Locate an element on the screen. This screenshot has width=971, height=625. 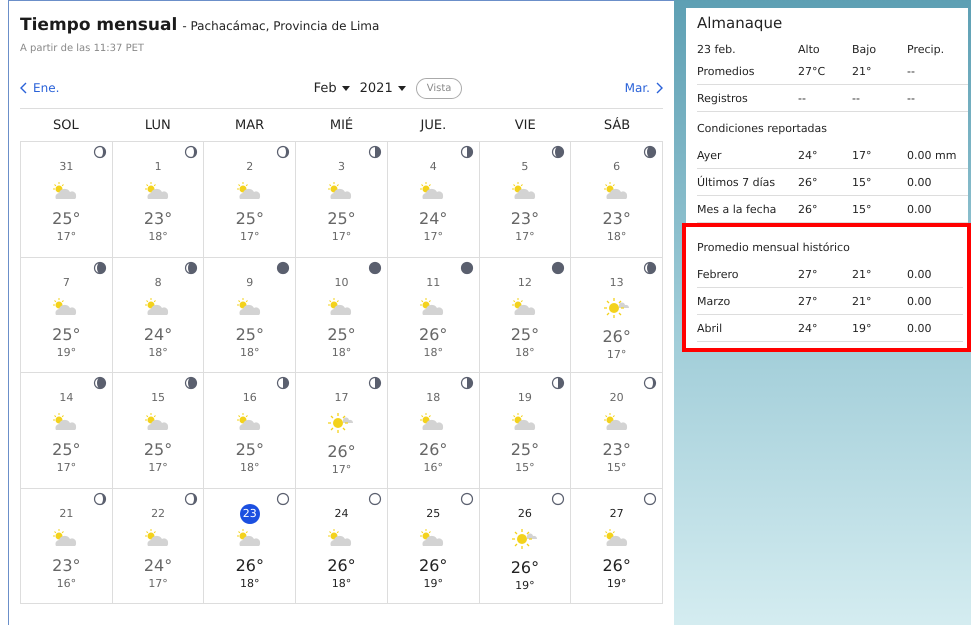
day-number: 20 is located at coordinates (616, 398).